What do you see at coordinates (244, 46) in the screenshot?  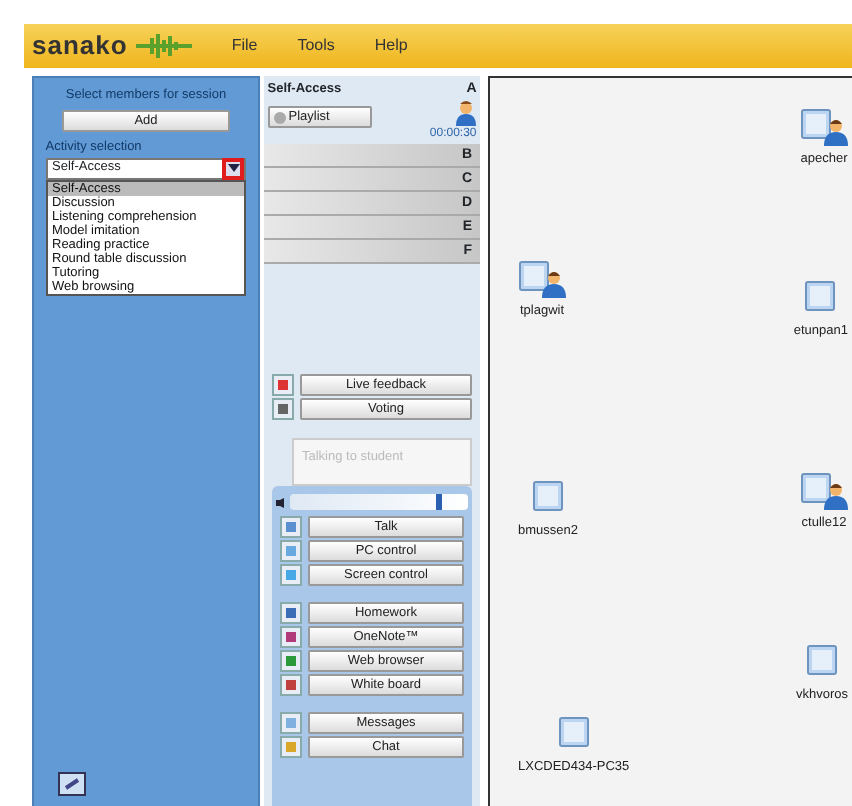 I see `menu-item: File` at bounding box center [244, 46].